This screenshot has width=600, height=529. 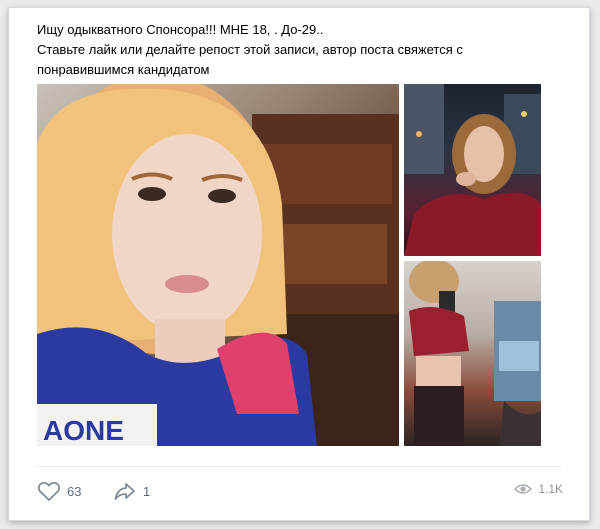 What do you see at coordinates (523, 489) in the screenshot?
I see `eye-icon` at bounding box center [523, 489].